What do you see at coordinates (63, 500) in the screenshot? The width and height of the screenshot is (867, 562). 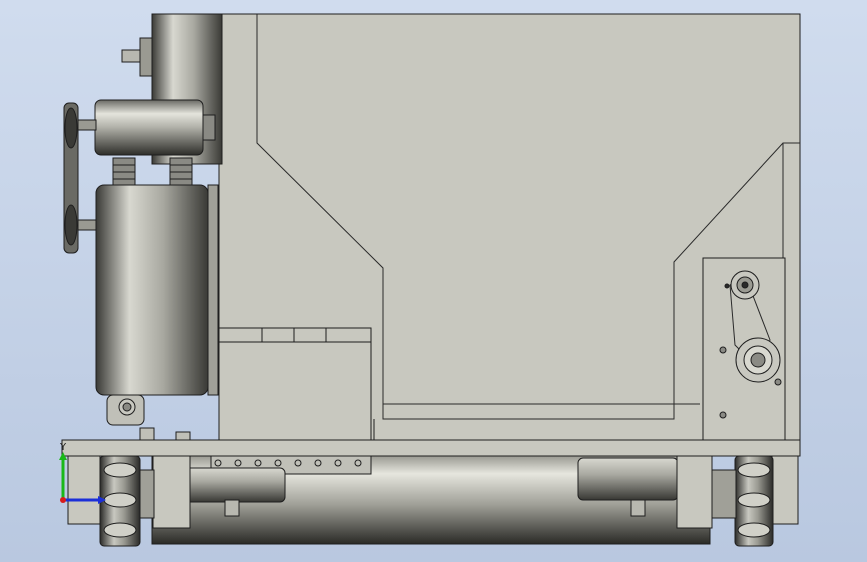 I see `z-axis-dot` at bounding box center [63, 500].